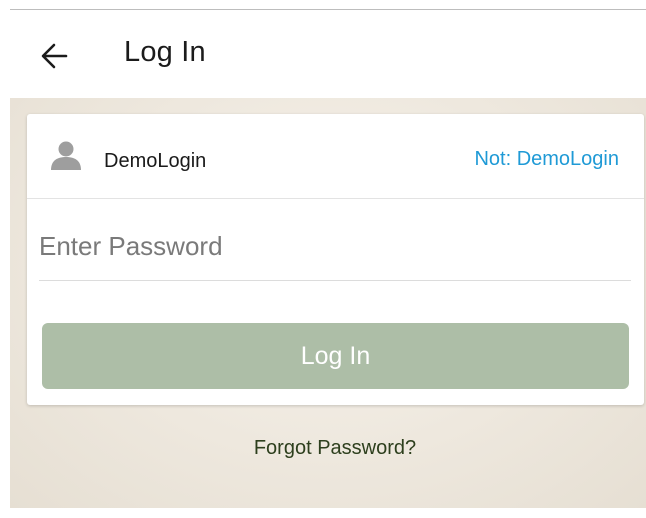  I want to click on not-user-link: Not: DemoLogin, so click(546, 159).